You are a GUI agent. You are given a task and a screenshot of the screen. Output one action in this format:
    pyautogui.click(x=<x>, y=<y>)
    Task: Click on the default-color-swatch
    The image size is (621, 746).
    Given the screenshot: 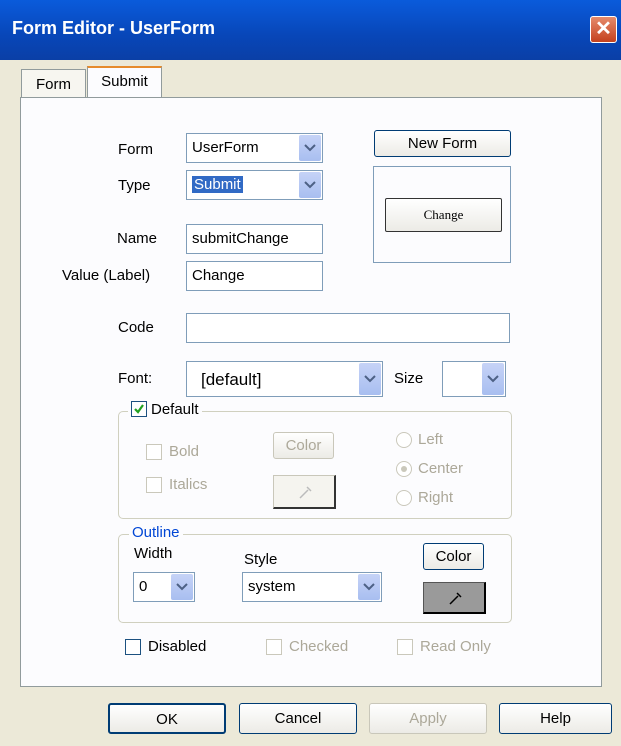 What is the action you would take?
    pyautogui.click(x=304, y=492)
    